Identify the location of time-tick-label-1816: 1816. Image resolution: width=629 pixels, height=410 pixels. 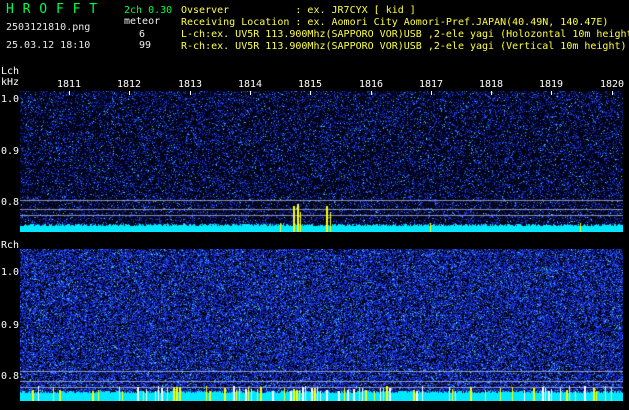
(371, 84).